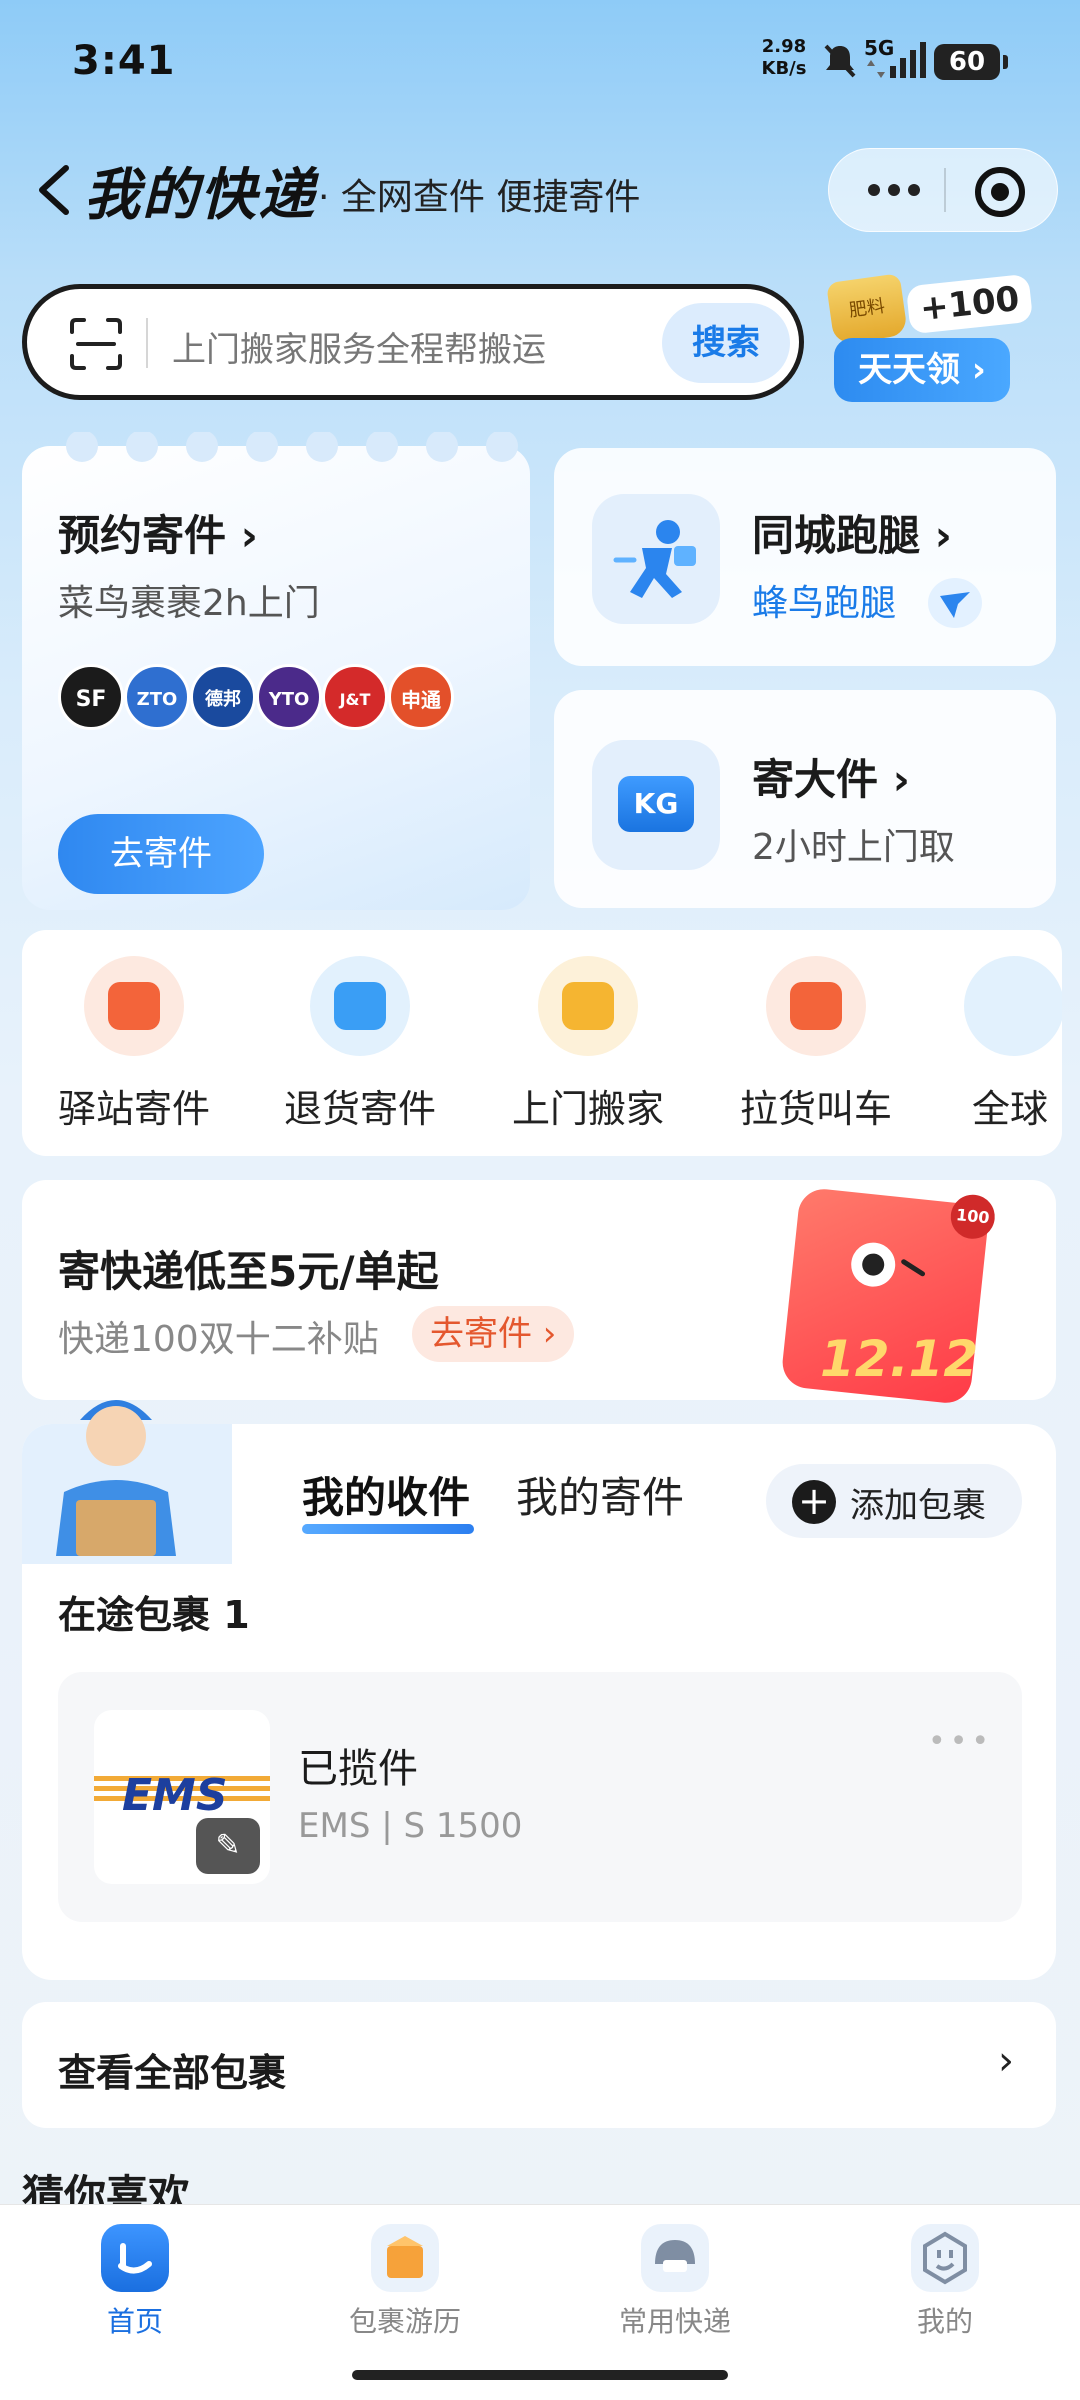  Describe the element at coordinates (134, 2321) in the screenshot. I see `tab-label: 首页` at that location.